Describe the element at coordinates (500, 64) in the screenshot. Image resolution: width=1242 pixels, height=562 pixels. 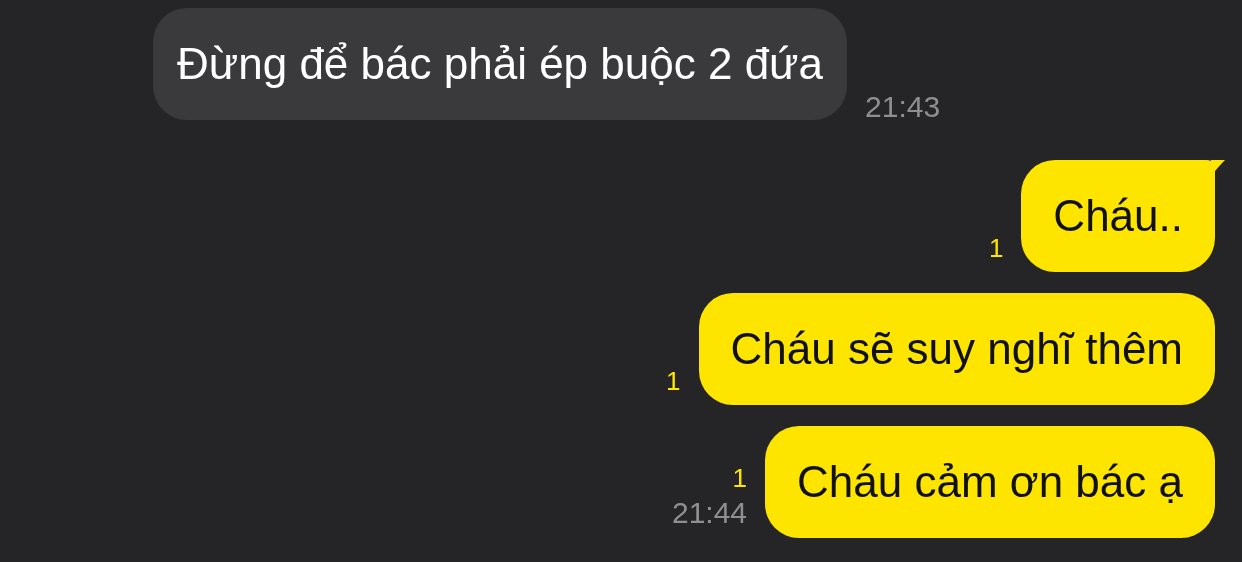
I see `message-bubble: Đừng để bác phải ép buộc 2 đứa` at that location.